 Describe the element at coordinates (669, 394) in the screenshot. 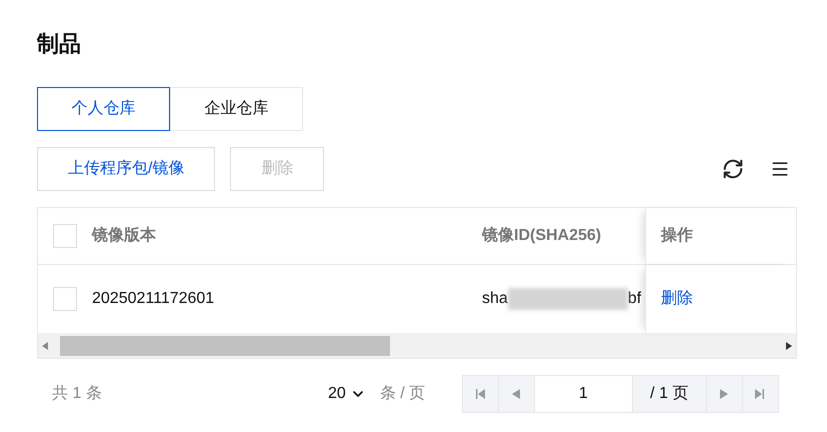

I see `page-total: / 1 页` at that location.